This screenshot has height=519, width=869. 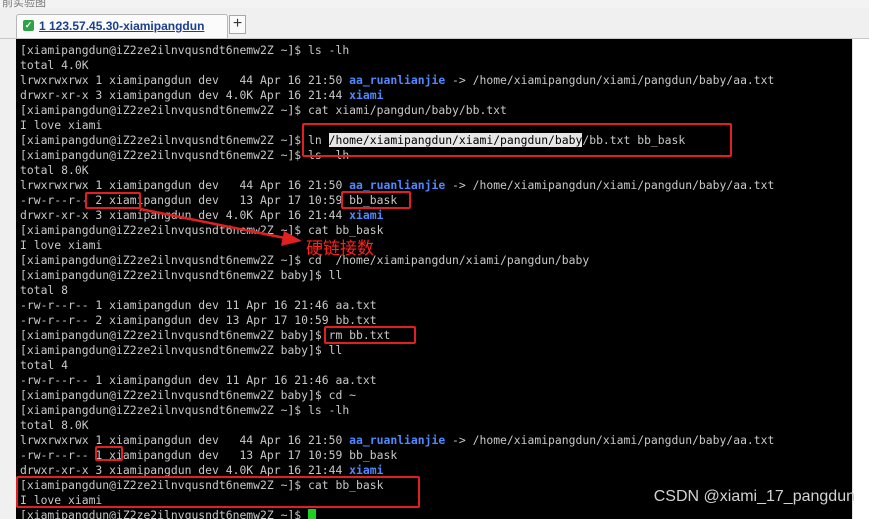 I want to click on watermark: CSDN @xiami_17_pangdun, so click(x=754, y=496).